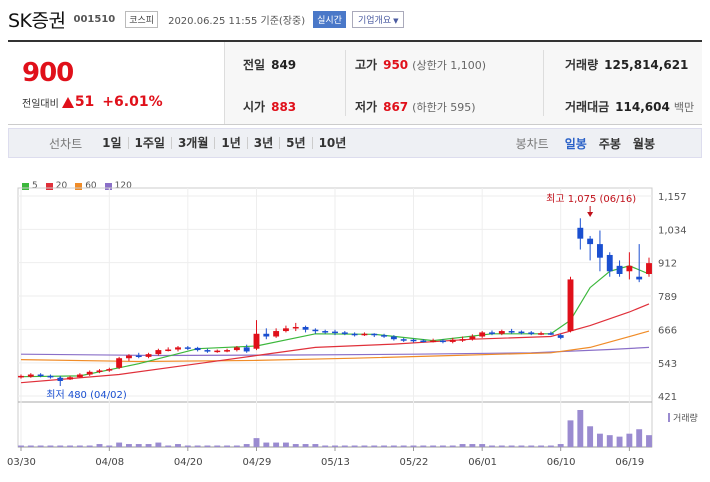 This screenshot has height=482, width=710. Describe the element at coordinates (257, 462) in the screenshot. I see `x-tick-label: 04/29` at that location.